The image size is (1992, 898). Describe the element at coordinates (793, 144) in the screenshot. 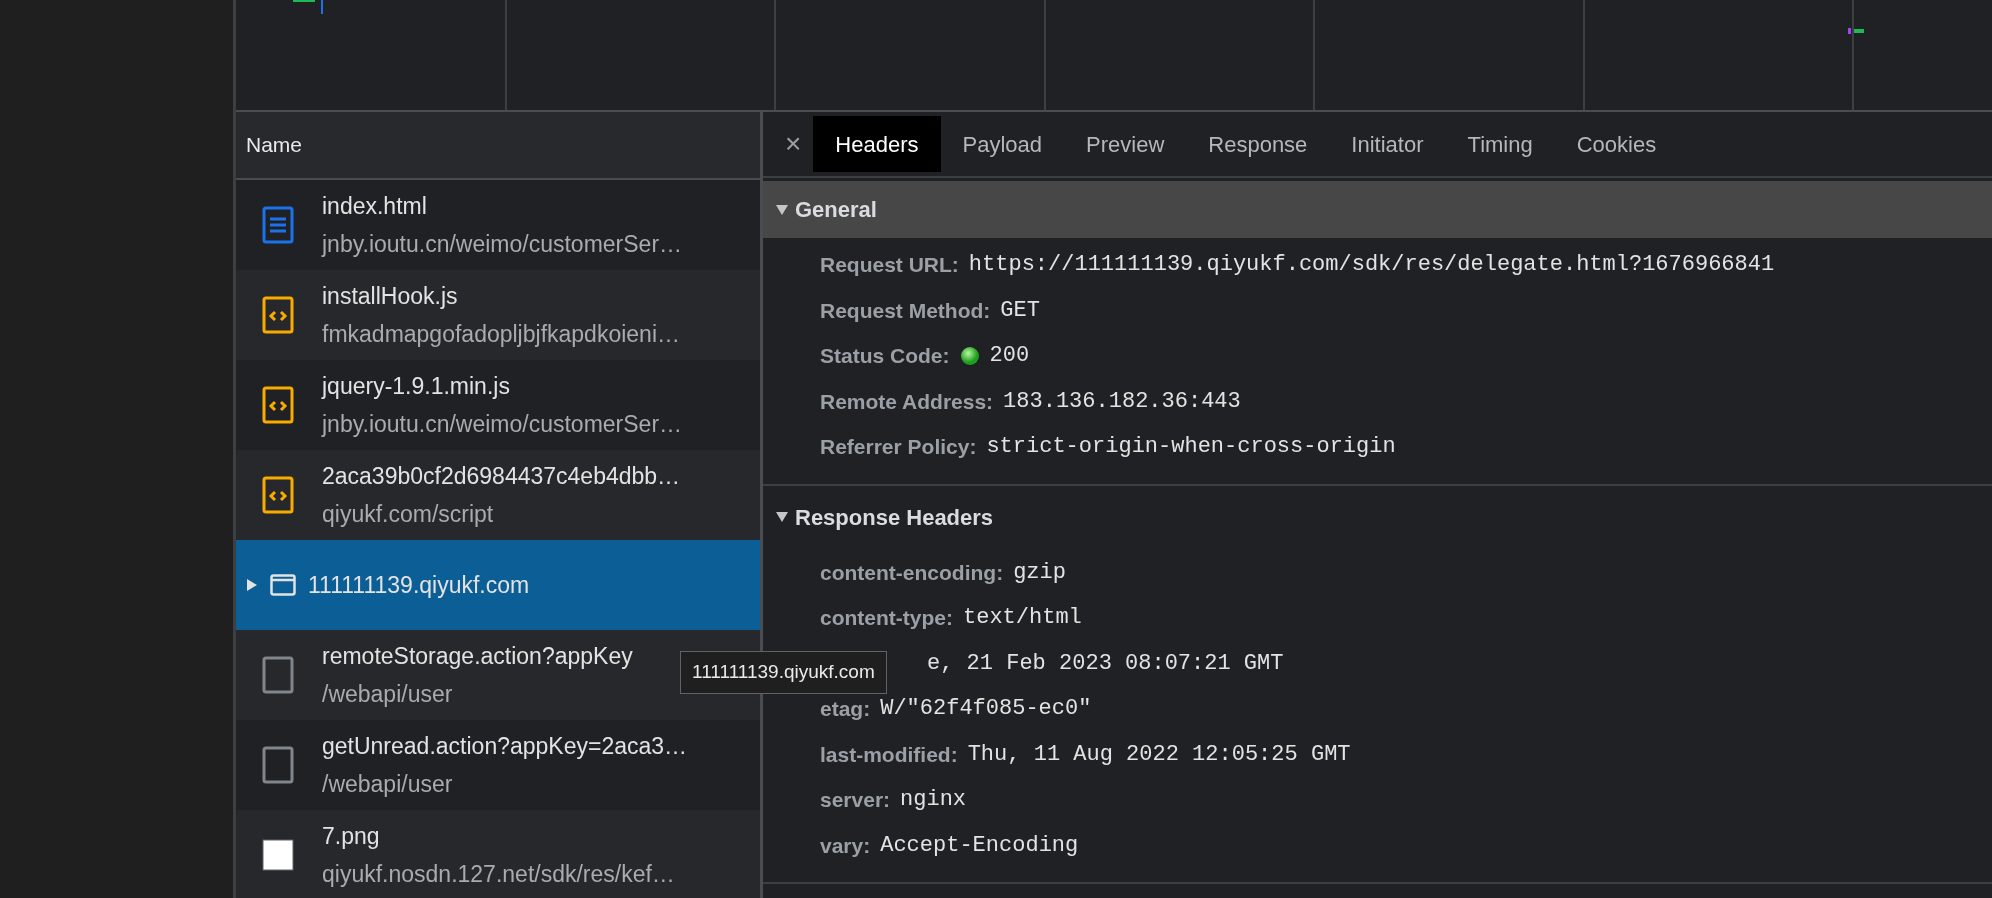

I see `close-button: ×` at that location.